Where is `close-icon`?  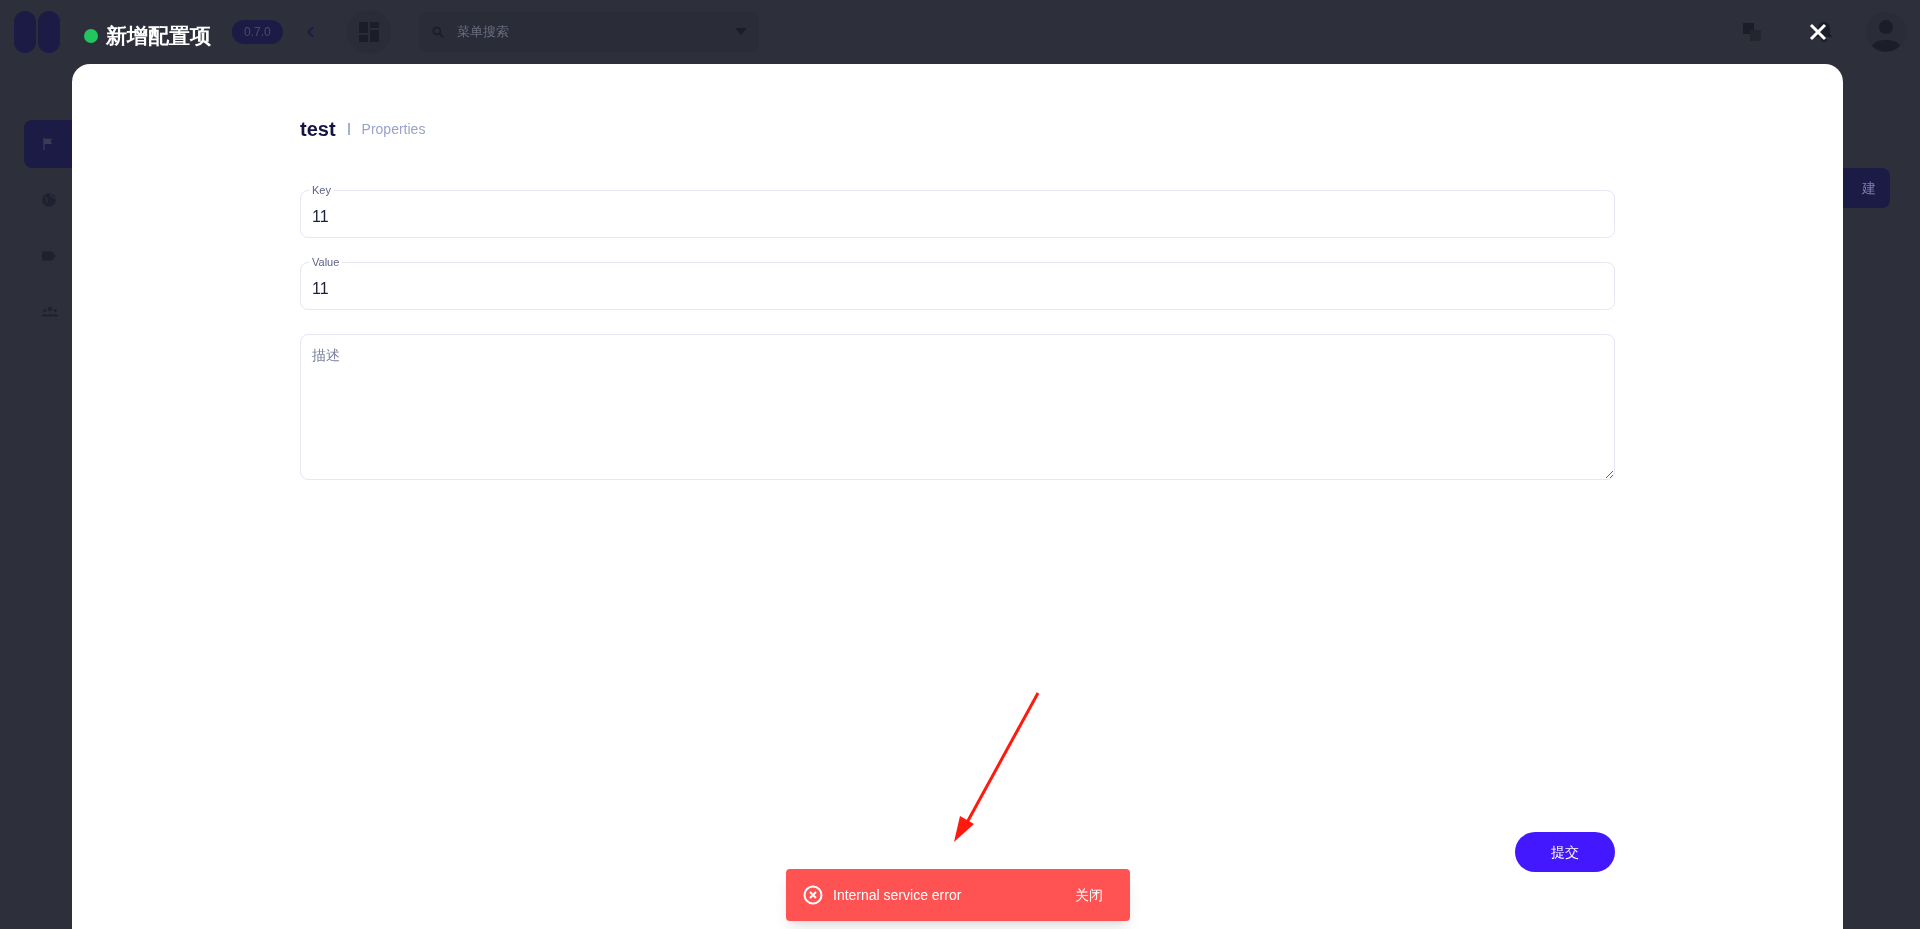 close-icon is located at coordinates (1818, 32).